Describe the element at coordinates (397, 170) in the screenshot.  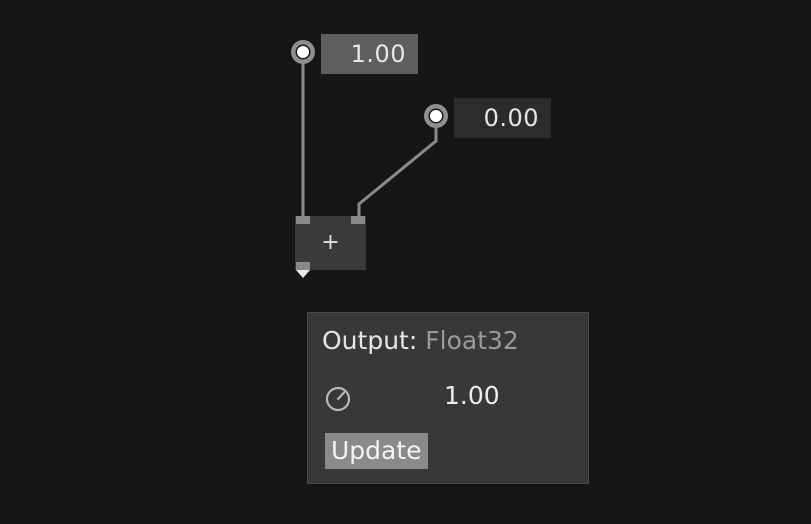
I see `wire-input-b-to-add` at that location.